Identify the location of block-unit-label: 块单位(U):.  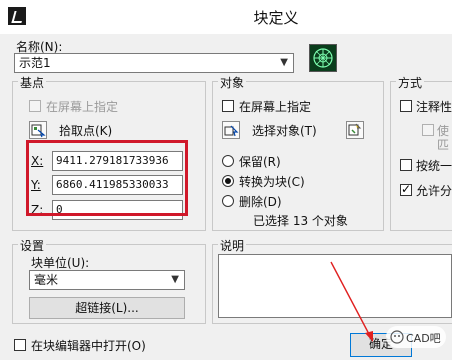
(60, 263).